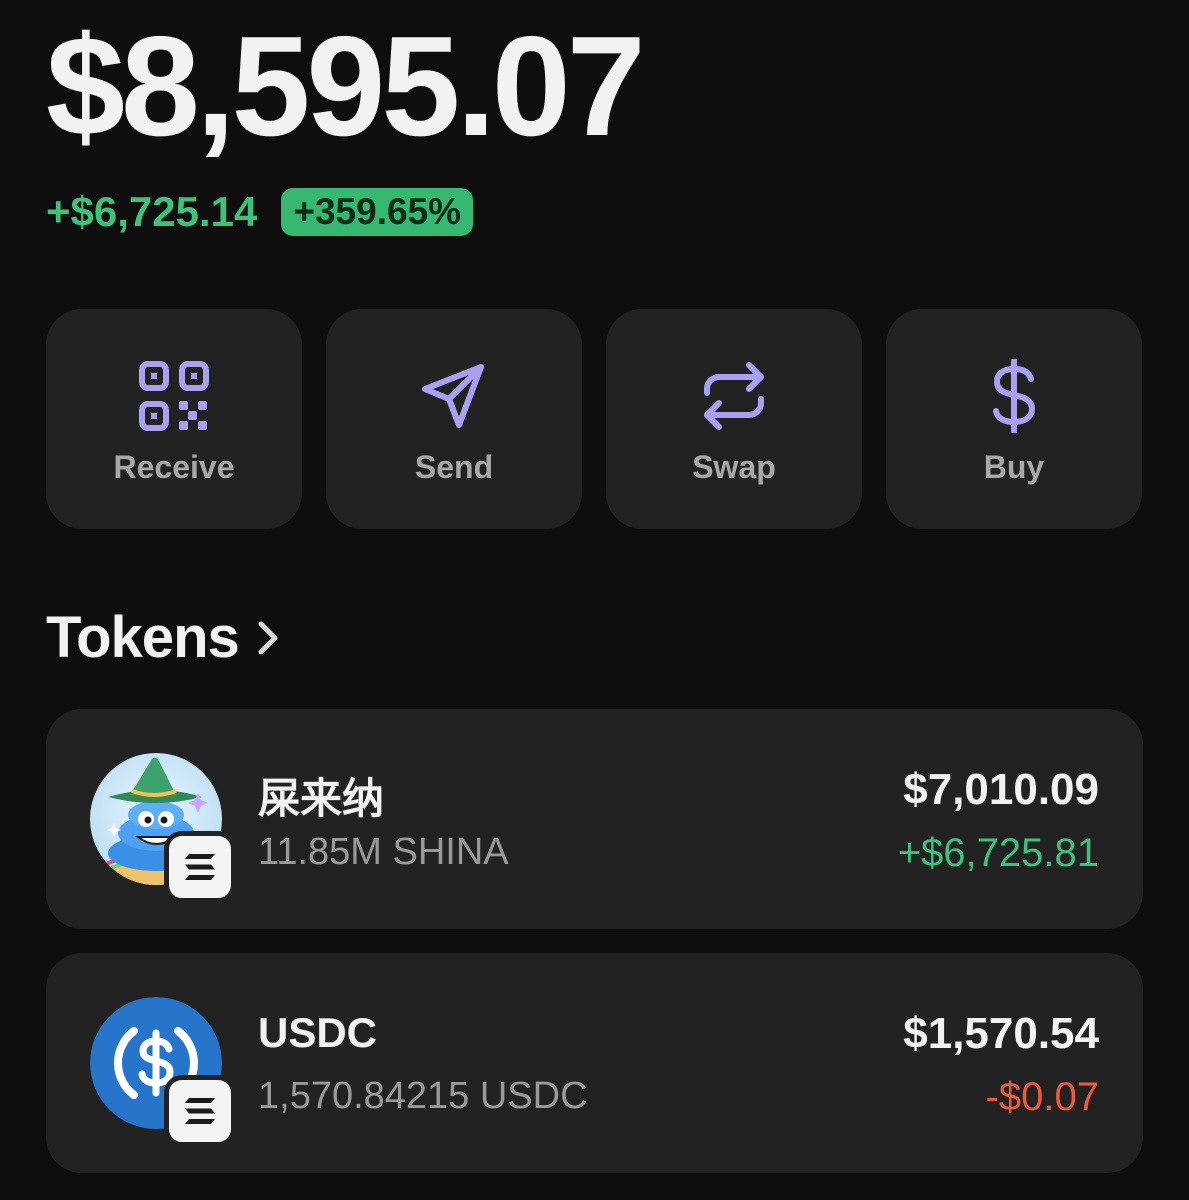  I want to click on send-icon, so click(453, 396).